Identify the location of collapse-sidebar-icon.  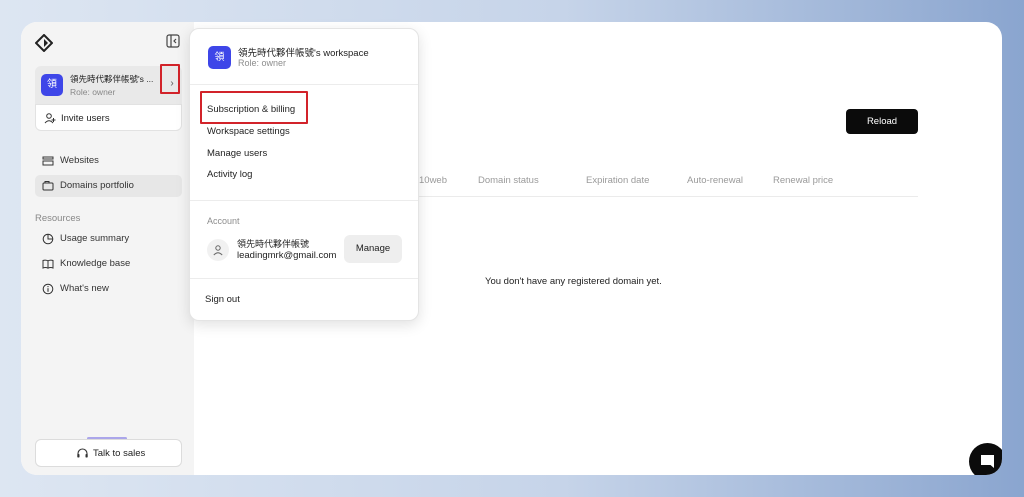
(173, 41).